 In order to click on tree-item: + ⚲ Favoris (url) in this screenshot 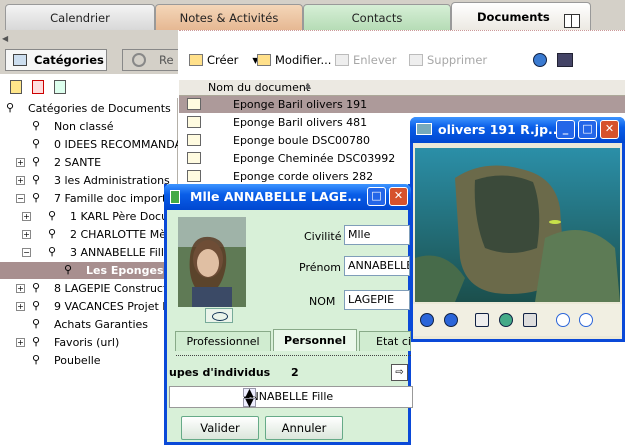, I will do `click(89, 342)`.